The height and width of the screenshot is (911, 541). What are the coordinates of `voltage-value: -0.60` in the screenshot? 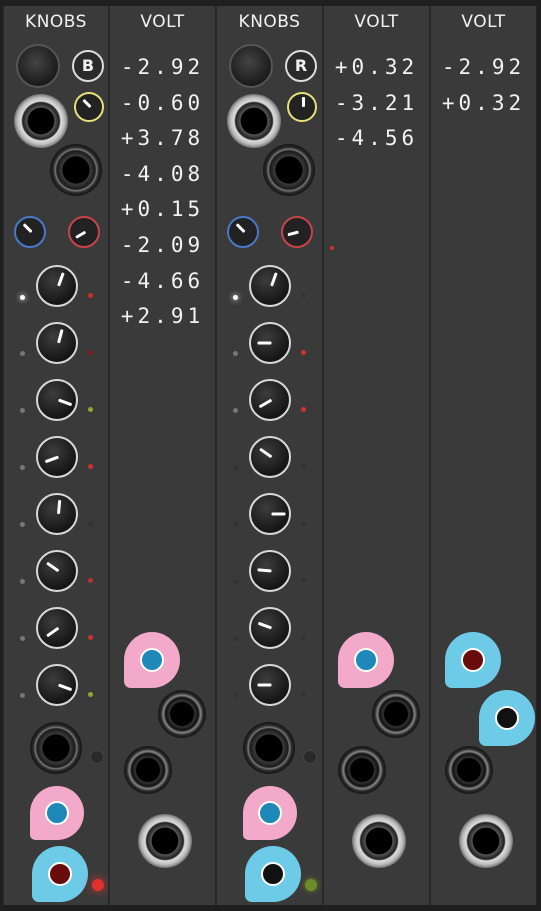 It's located at (162, 102).